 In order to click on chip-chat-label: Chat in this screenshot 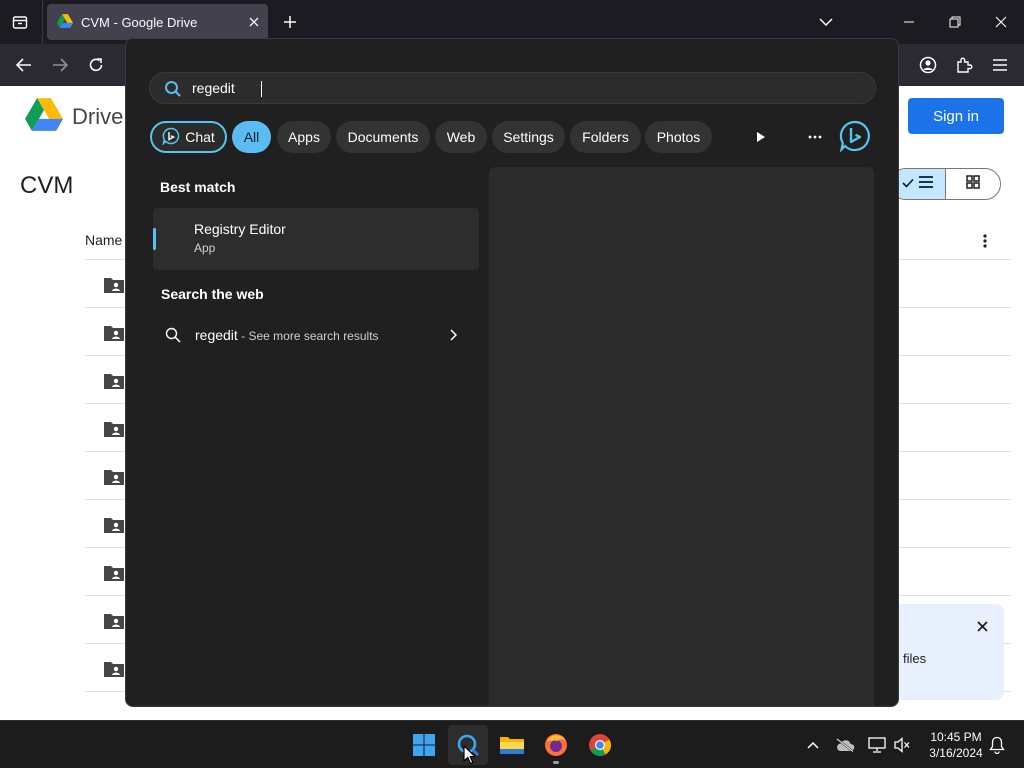, I will do `click(200, 137)`.